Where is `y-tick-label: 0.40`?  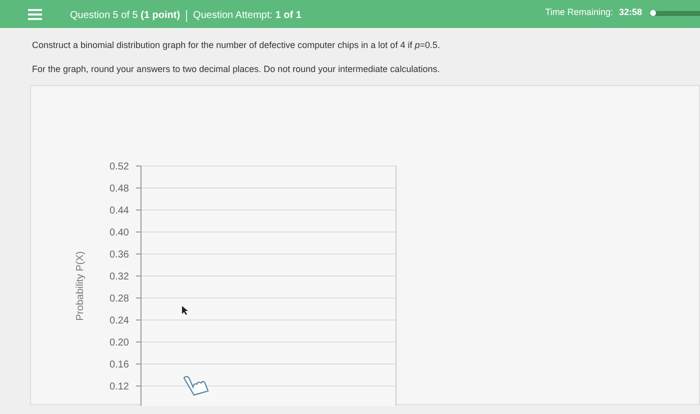 y-tick-label: 0.40 is located at coordinates (119, 233).